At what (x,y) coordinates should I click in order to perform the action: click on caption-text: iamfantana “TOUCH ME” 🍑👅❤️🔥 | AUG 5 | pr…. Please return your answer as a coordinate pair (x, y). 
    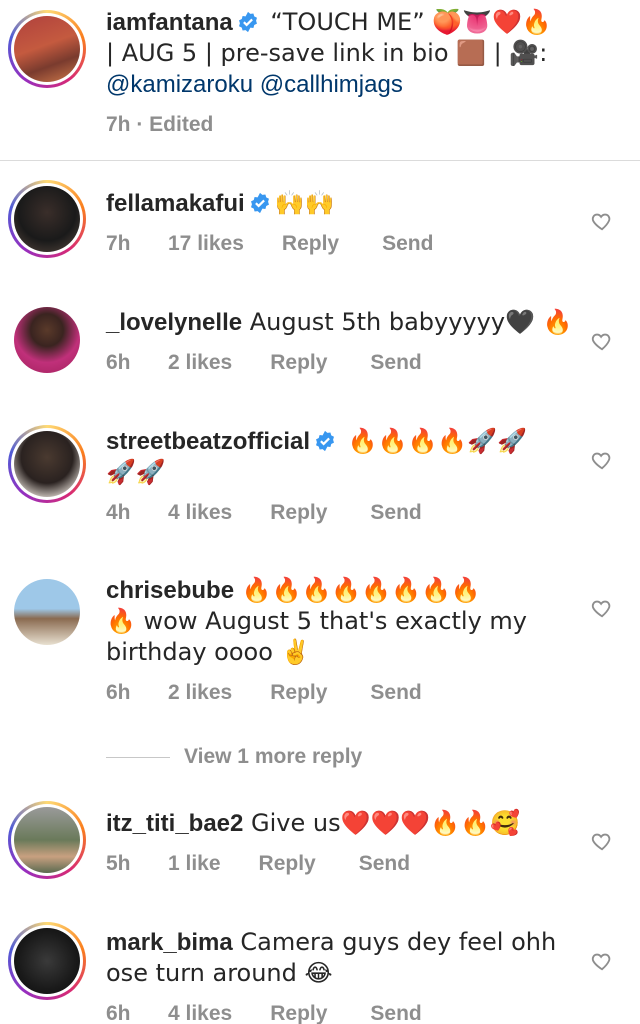
    Looking at the image, I should click on (329, 53).